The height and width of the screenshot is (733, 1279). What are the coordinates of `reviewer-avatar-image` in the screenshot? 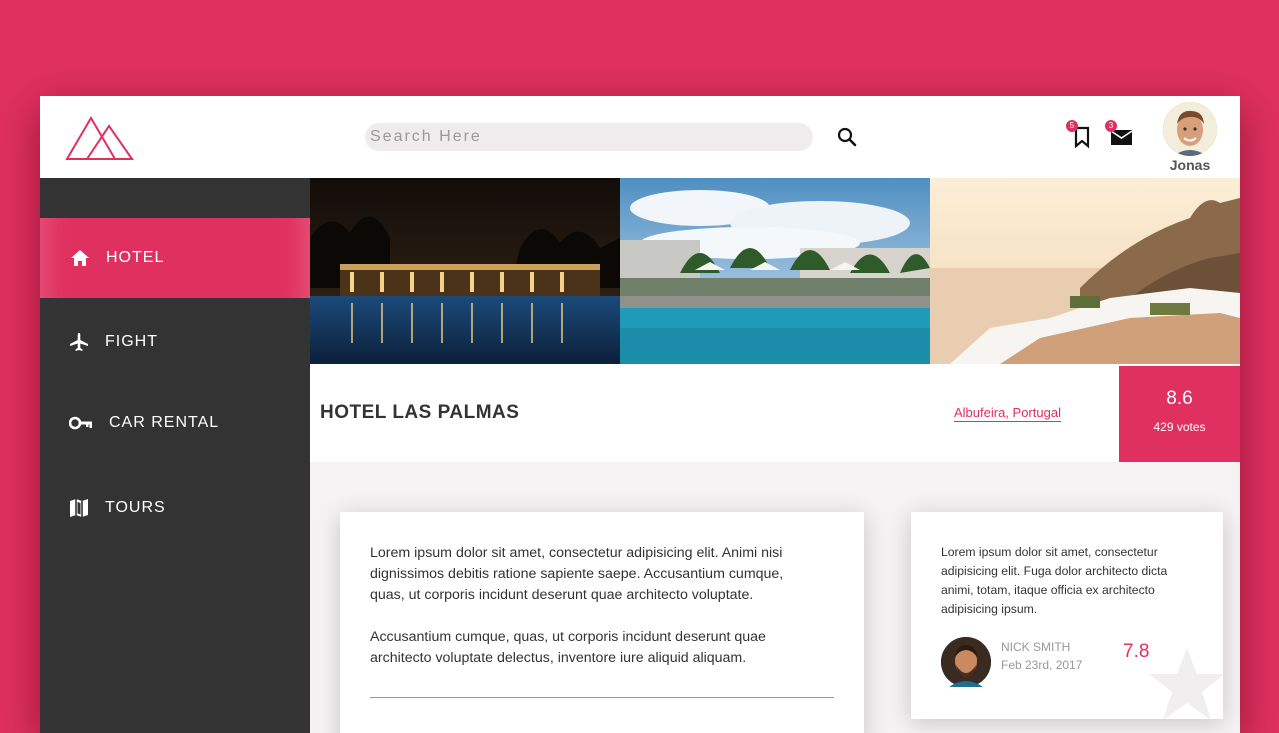 It's located at (966, 662).